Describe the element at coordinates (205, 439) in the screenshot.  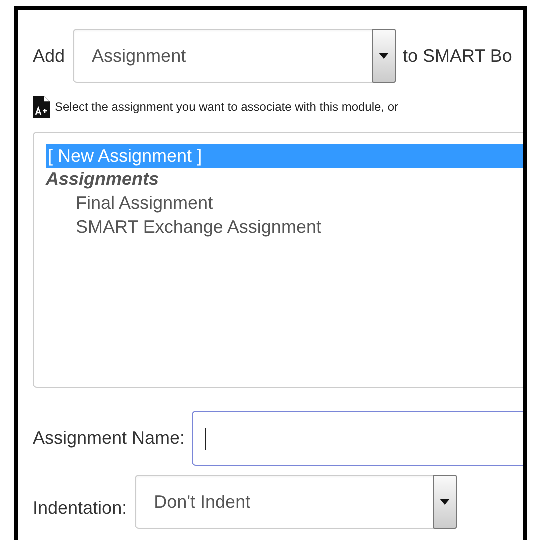
I see `text-cursor` at that location.